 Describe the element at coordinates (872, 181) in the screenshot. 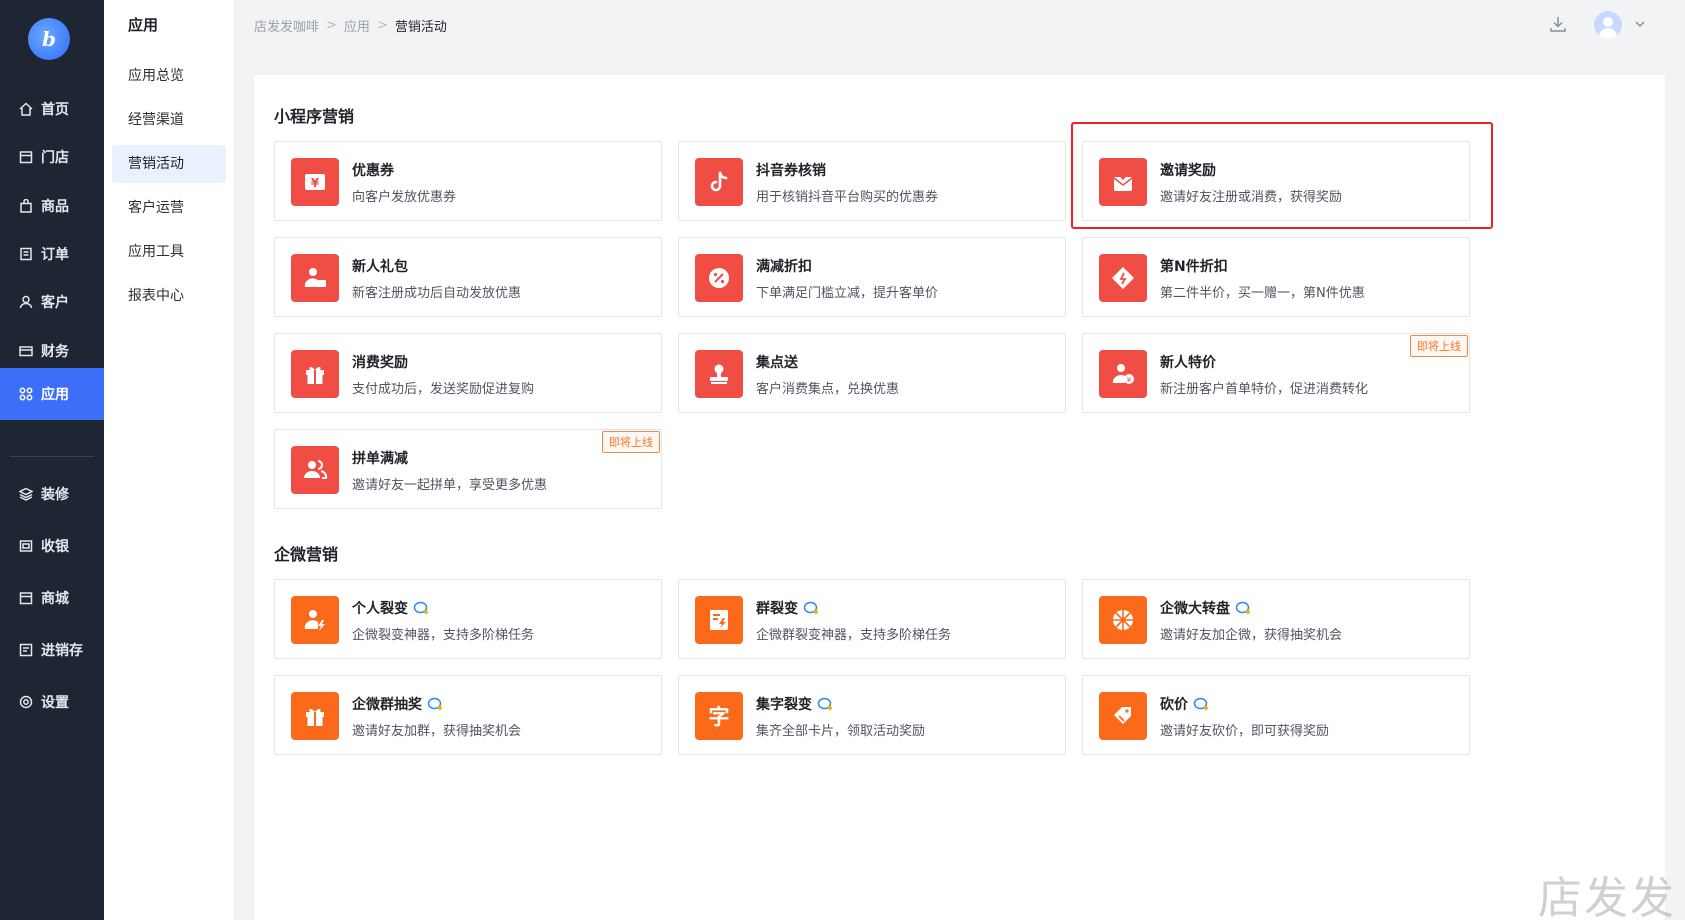

I see `card-douyin-coupon: 抖音券核销 用于核销抖音平台购买的优惠券` at that location.